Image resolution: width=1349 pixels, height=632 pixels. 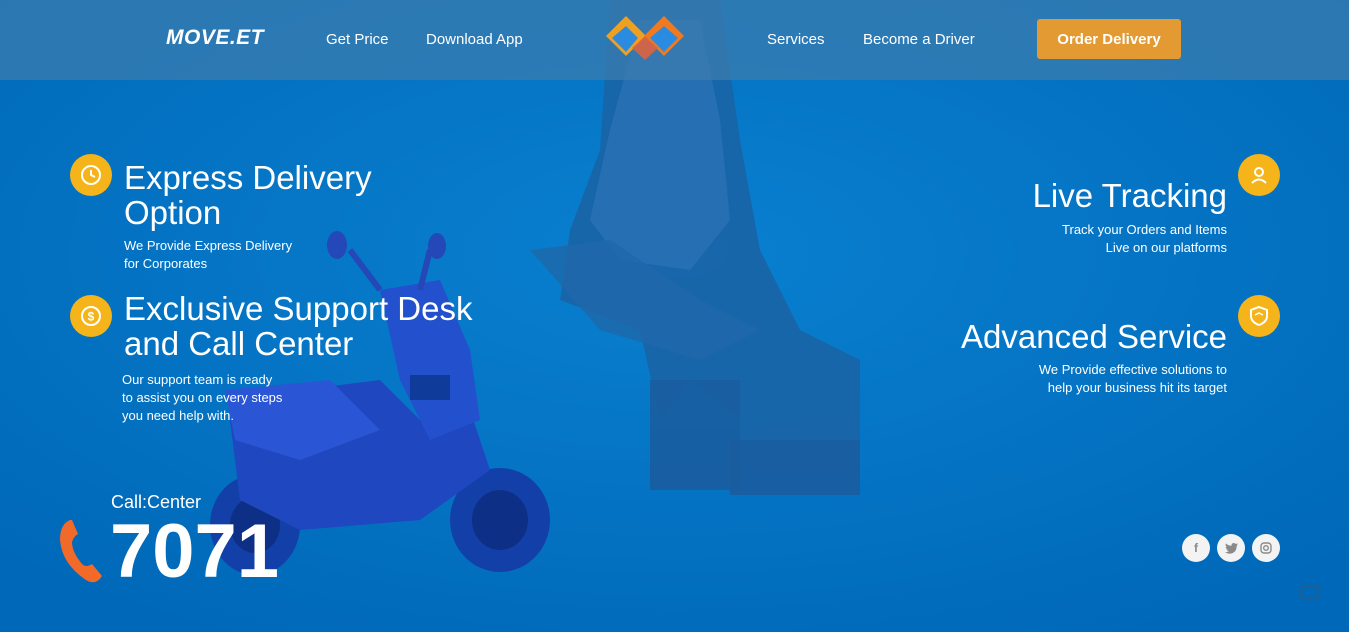 What do you see at coordinates (81, 551) in the screenshot?
I see `phone-icon` at bounding box center [81, 551].